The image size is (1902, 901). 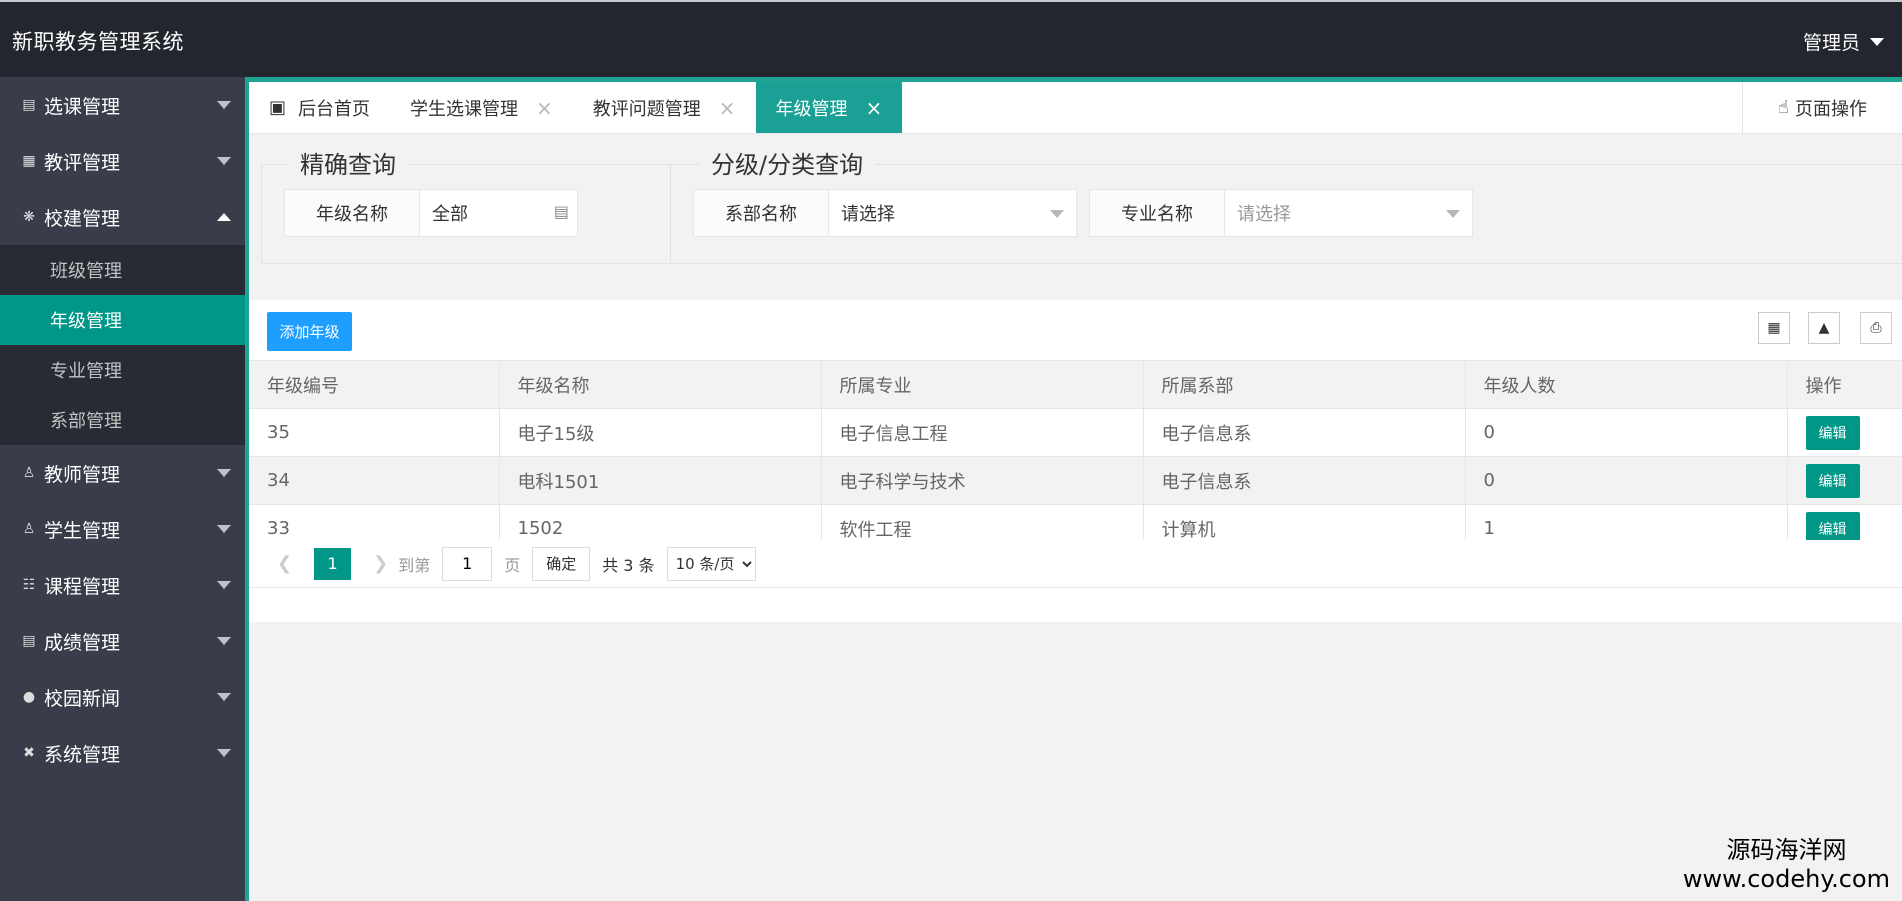 I want to click on page-number-current: 1, so click(x=333, y=563).